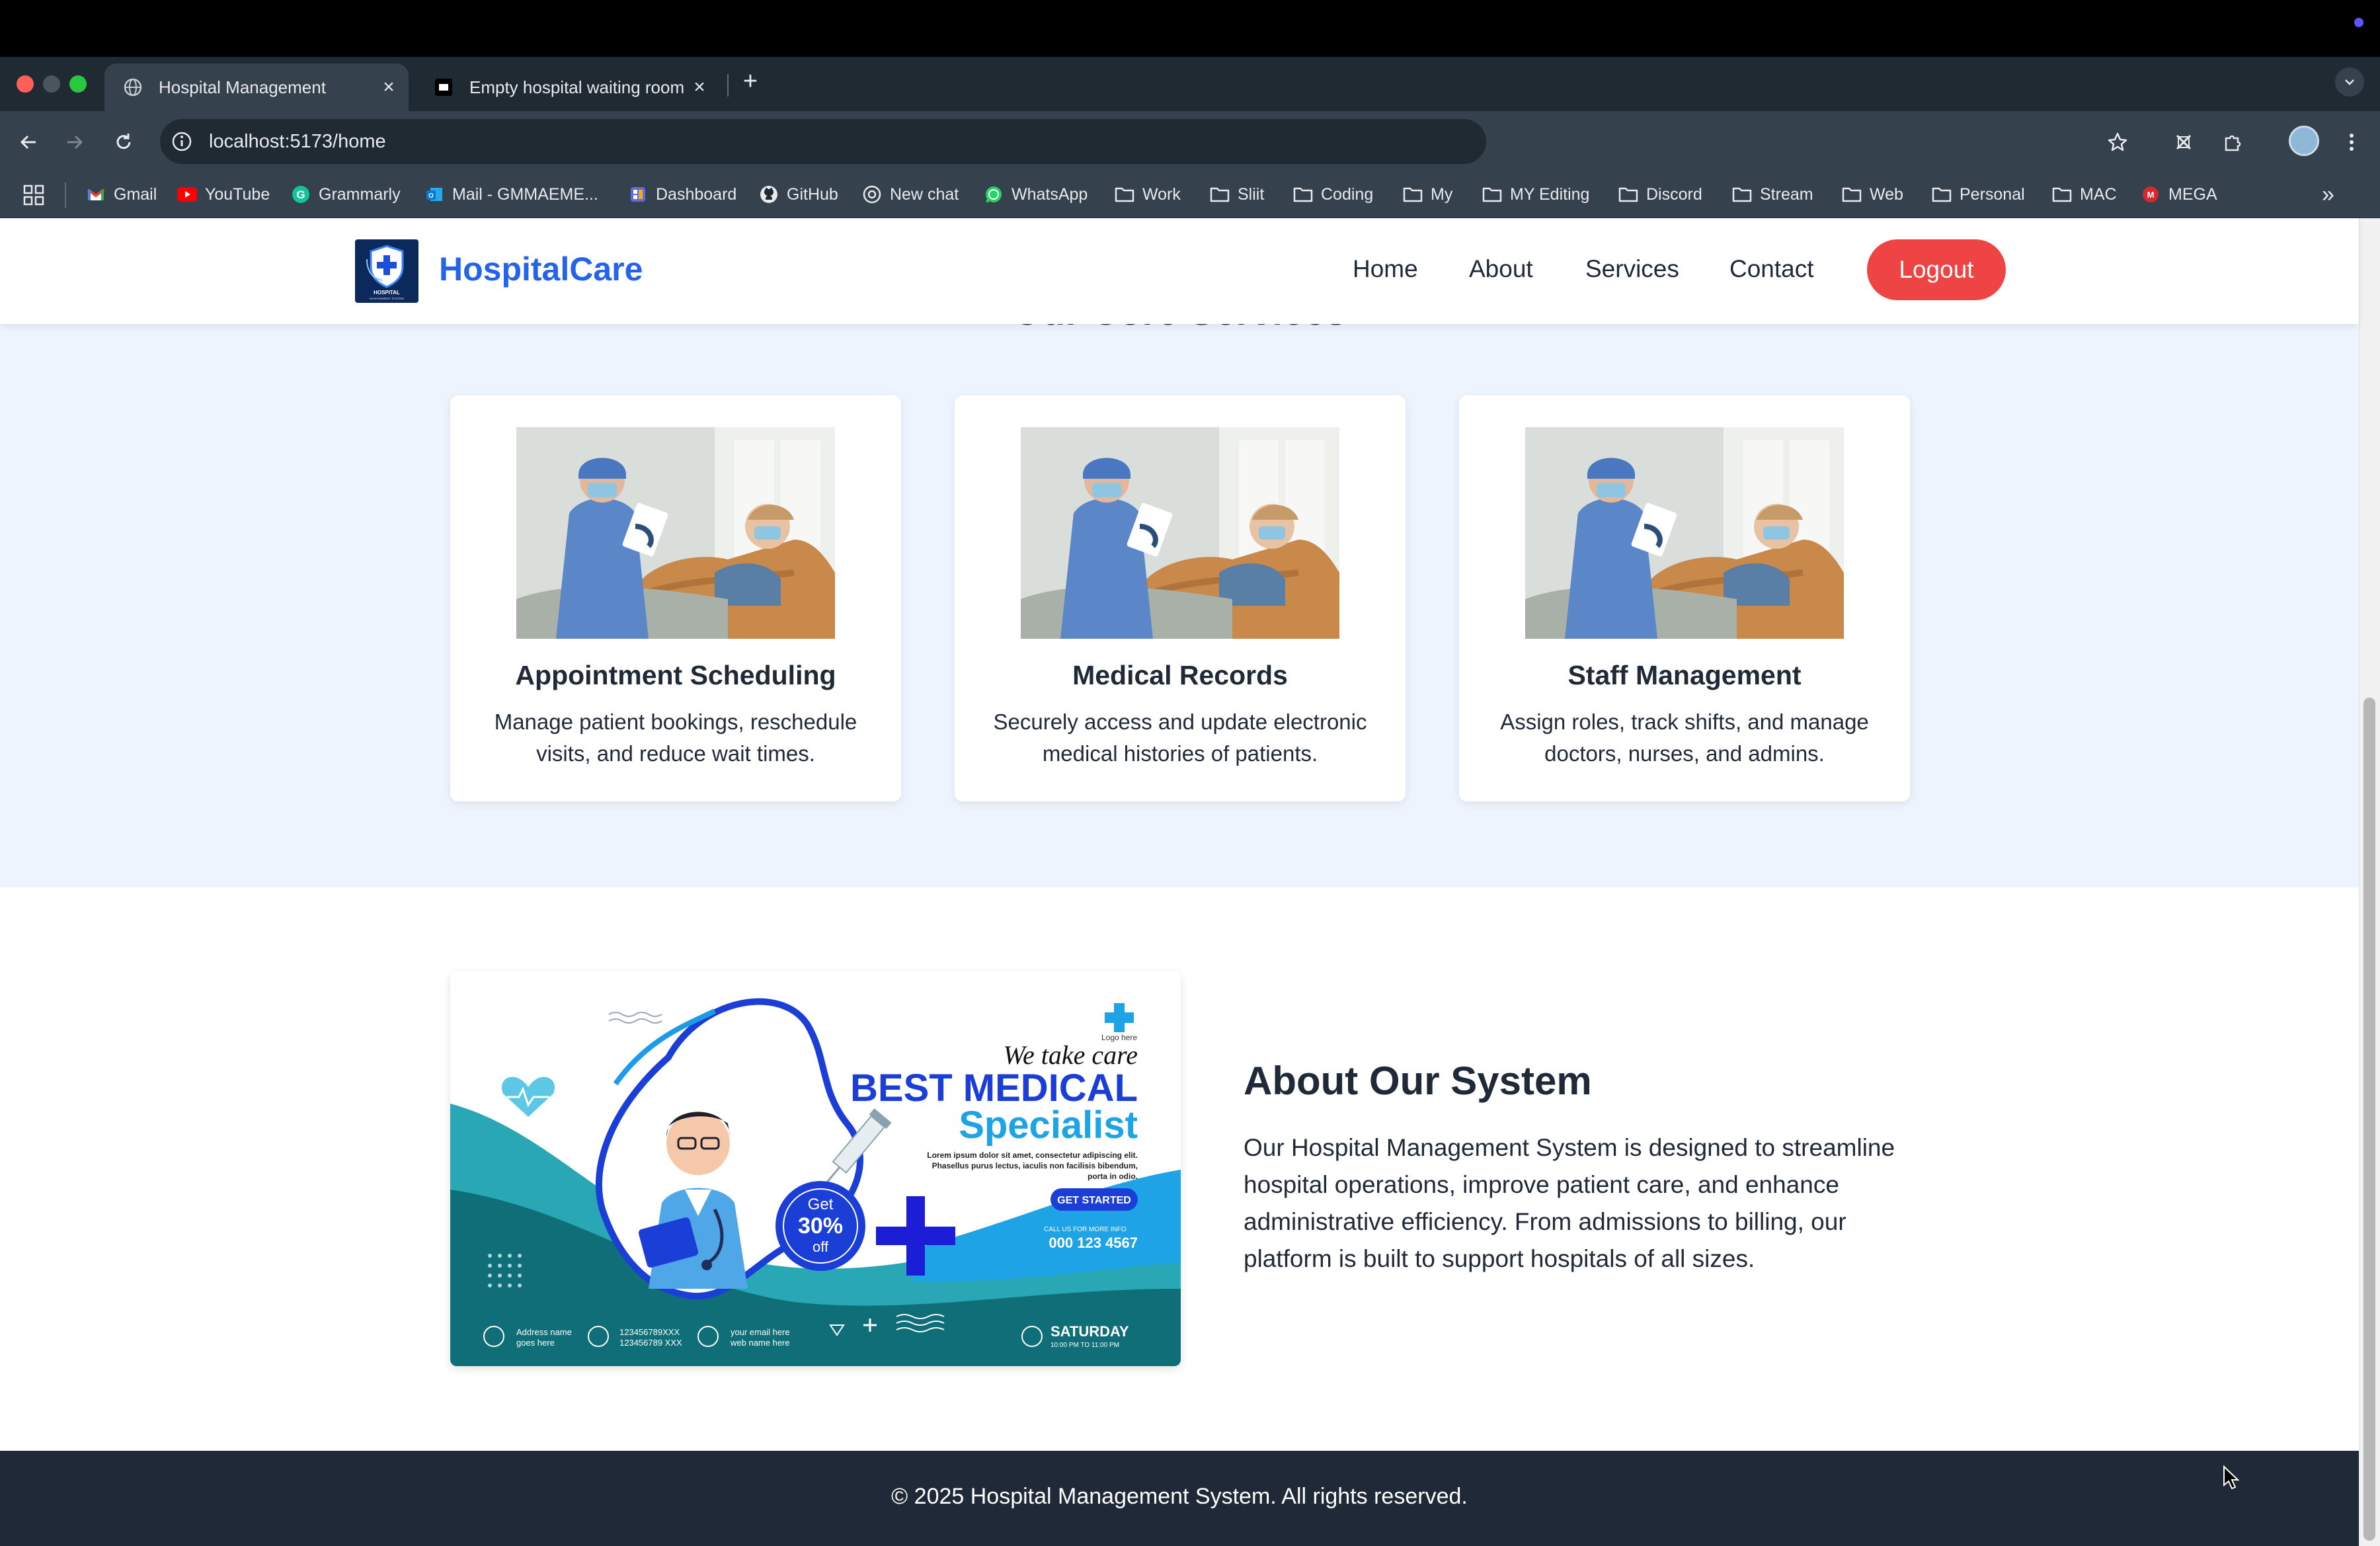  I want to click on chevron-down-icon, so click(2349, 82).